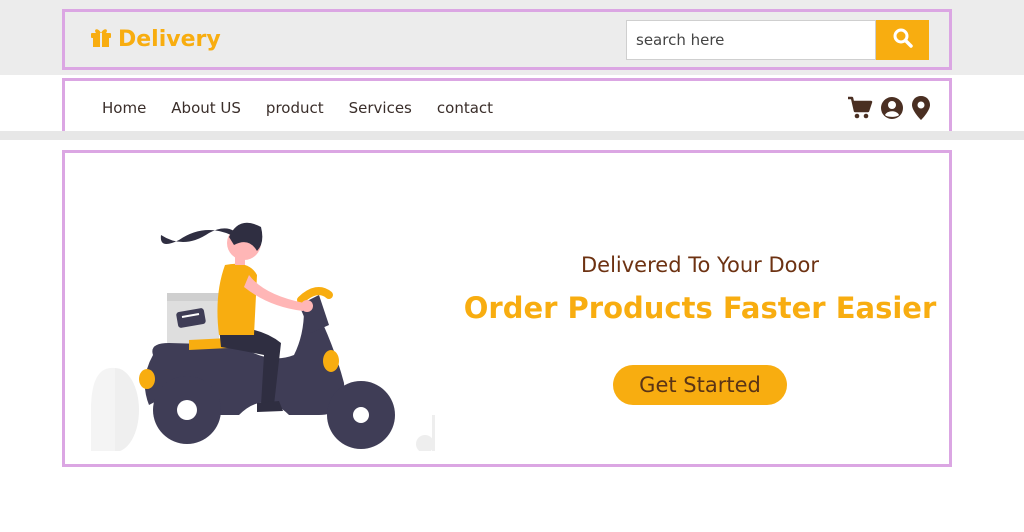 The height and width of the screenshot is (532, 1024). I want to click on nav-icons, so click(889, 108).